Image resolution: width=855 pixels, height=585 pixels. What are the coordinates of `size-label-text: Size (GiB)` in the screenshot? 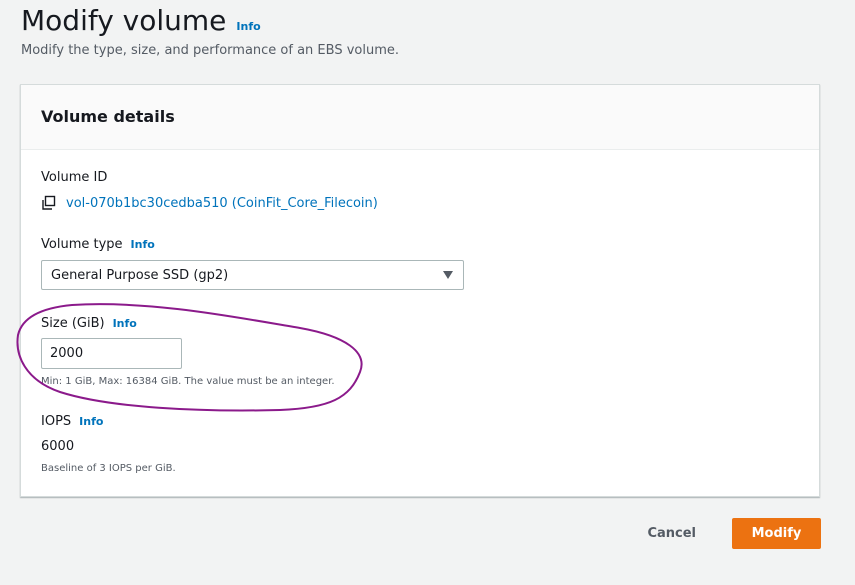 It's located at (73, 323).